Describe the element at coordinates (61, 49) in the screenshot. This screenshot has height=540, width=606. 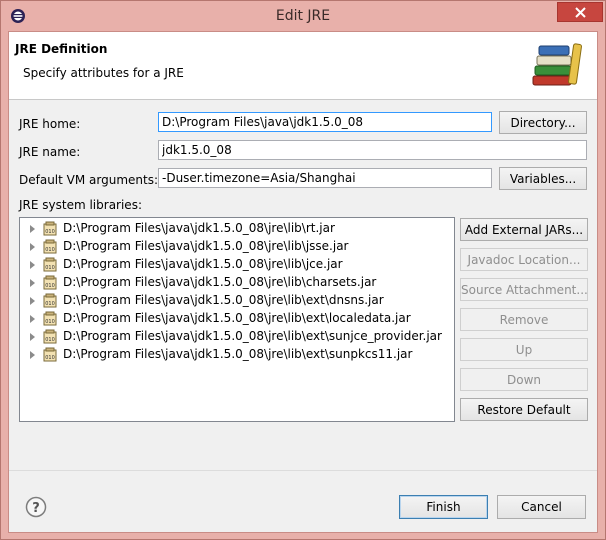
I see `banner-title: JRE Definition` at that location.